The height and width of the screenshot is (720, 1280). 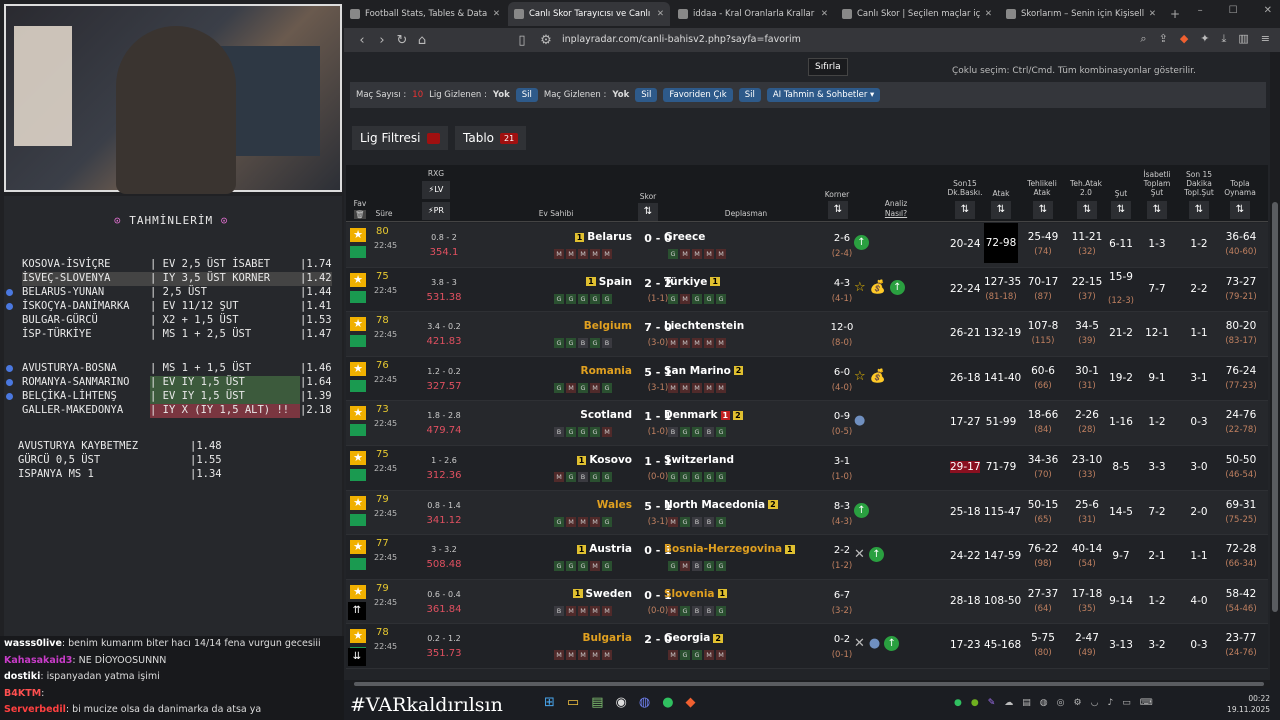 What do you see at coordinates (1157, 210) in the screenshot?
I see `on-target-sort-button: ⇅` at bounding box center [1157, 210].